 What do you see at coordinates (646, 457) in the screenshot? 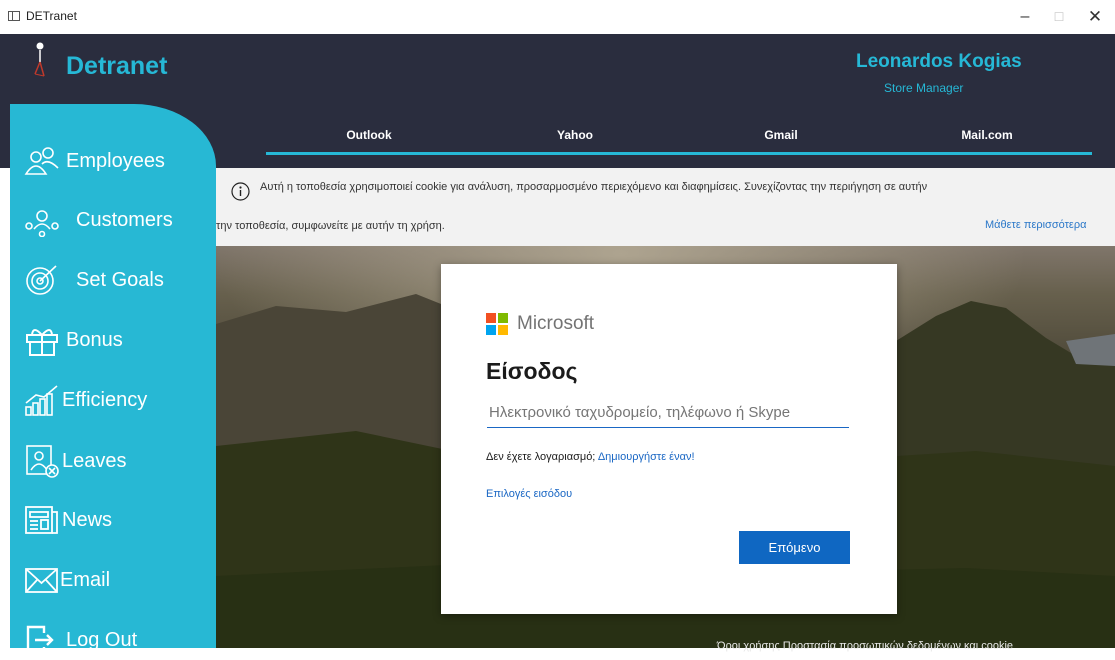
I see `create-account-link: Δημιουργήστε έναν!` at bounding box center [646, 457].